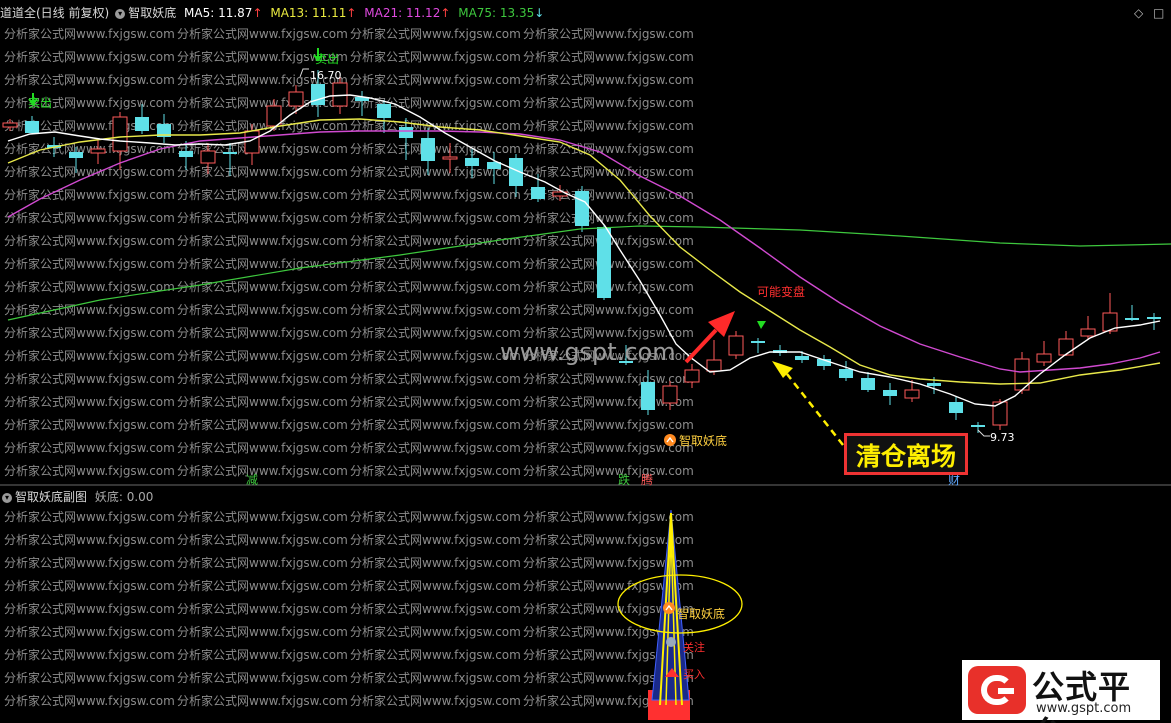 This screenshot has width=1171, height=723. Describe the element at coordinates (1158, 13) in the screenshot. I see `expand-panel-icon: □` at that location.